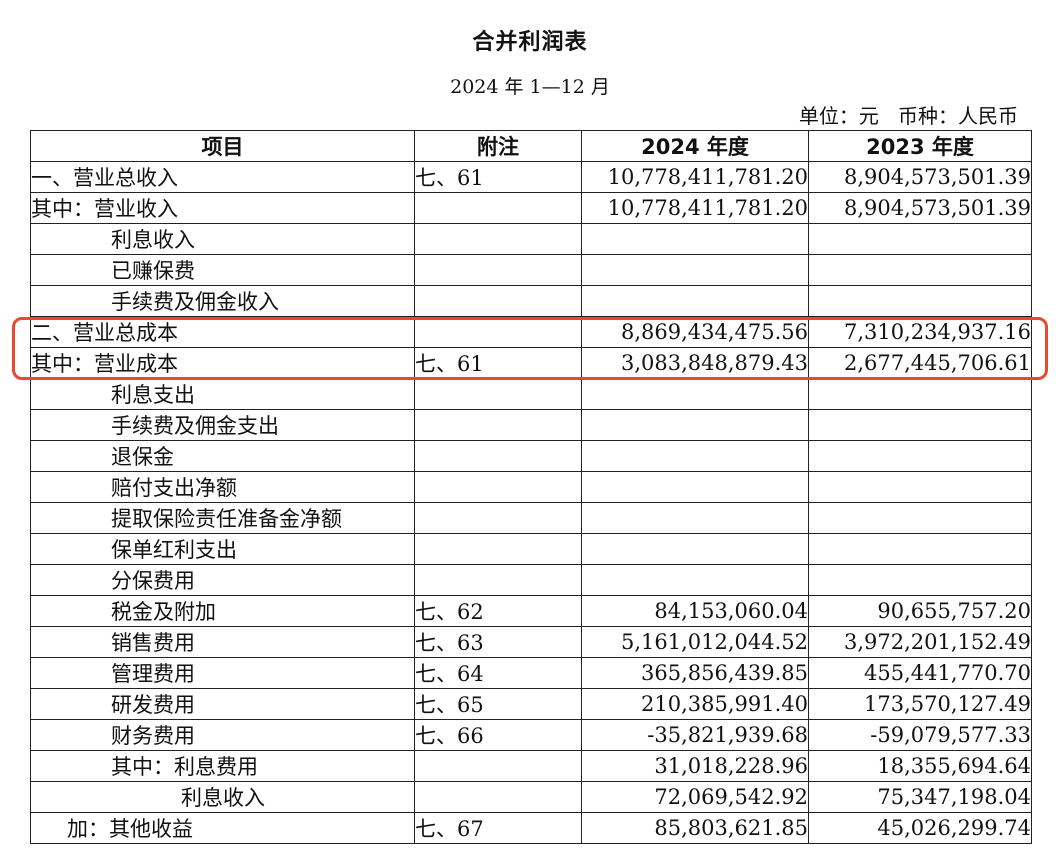 This screenshot has width=1060, height=850. I want to click on row-value-2024: 365,856,439.85, so click(695, 673).